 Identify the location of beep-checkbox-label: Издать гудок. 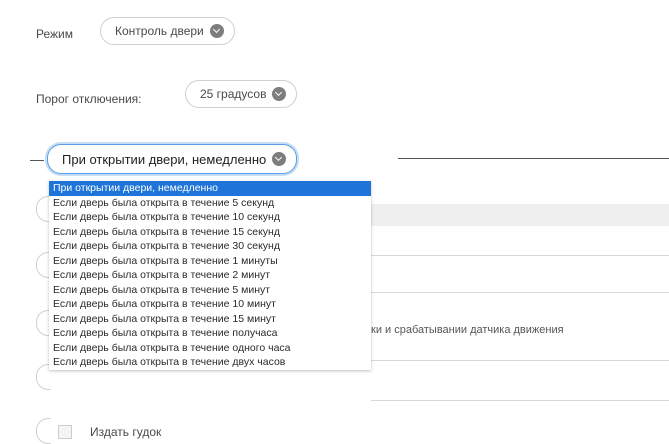
(126, 432).